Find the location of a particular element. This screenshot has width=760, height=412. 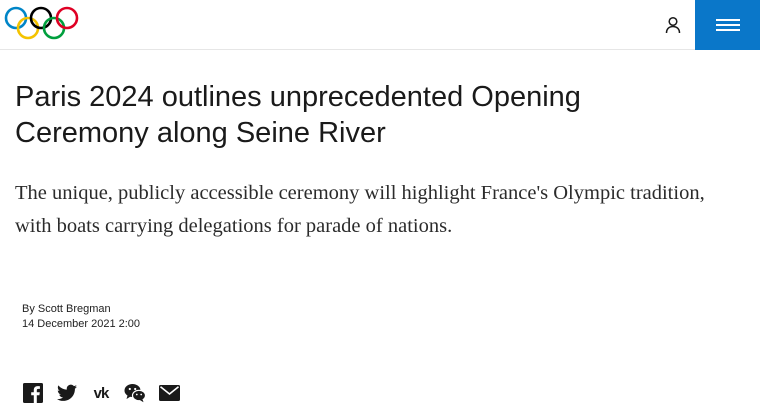

article-date: 14 December 2021 2:00 is located at coordinates (81, 324).